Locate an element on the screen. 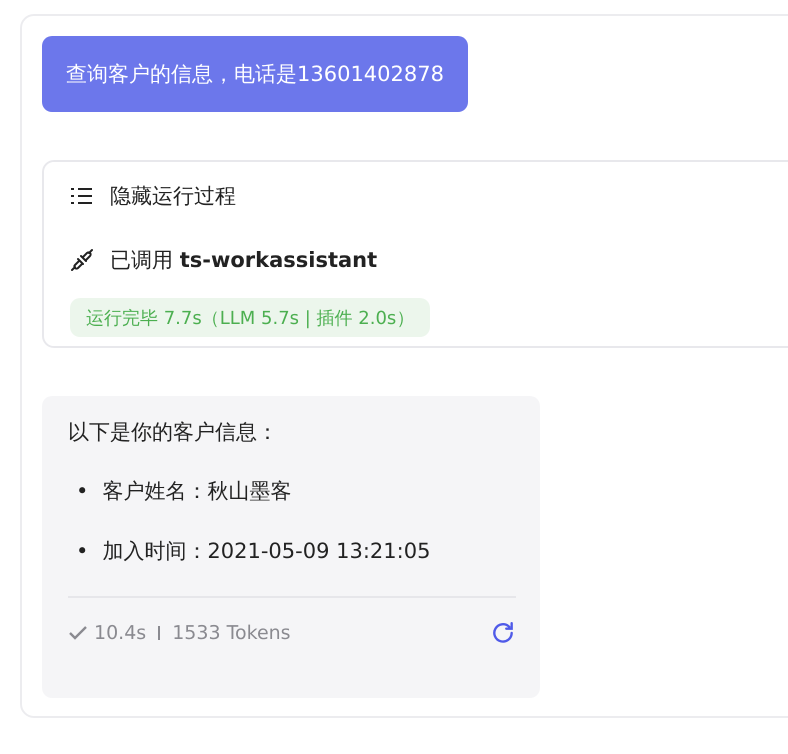 Image resolution: width=788 pixels, height=754 pixels. refresh-icon is located at coordinates (503, 633).